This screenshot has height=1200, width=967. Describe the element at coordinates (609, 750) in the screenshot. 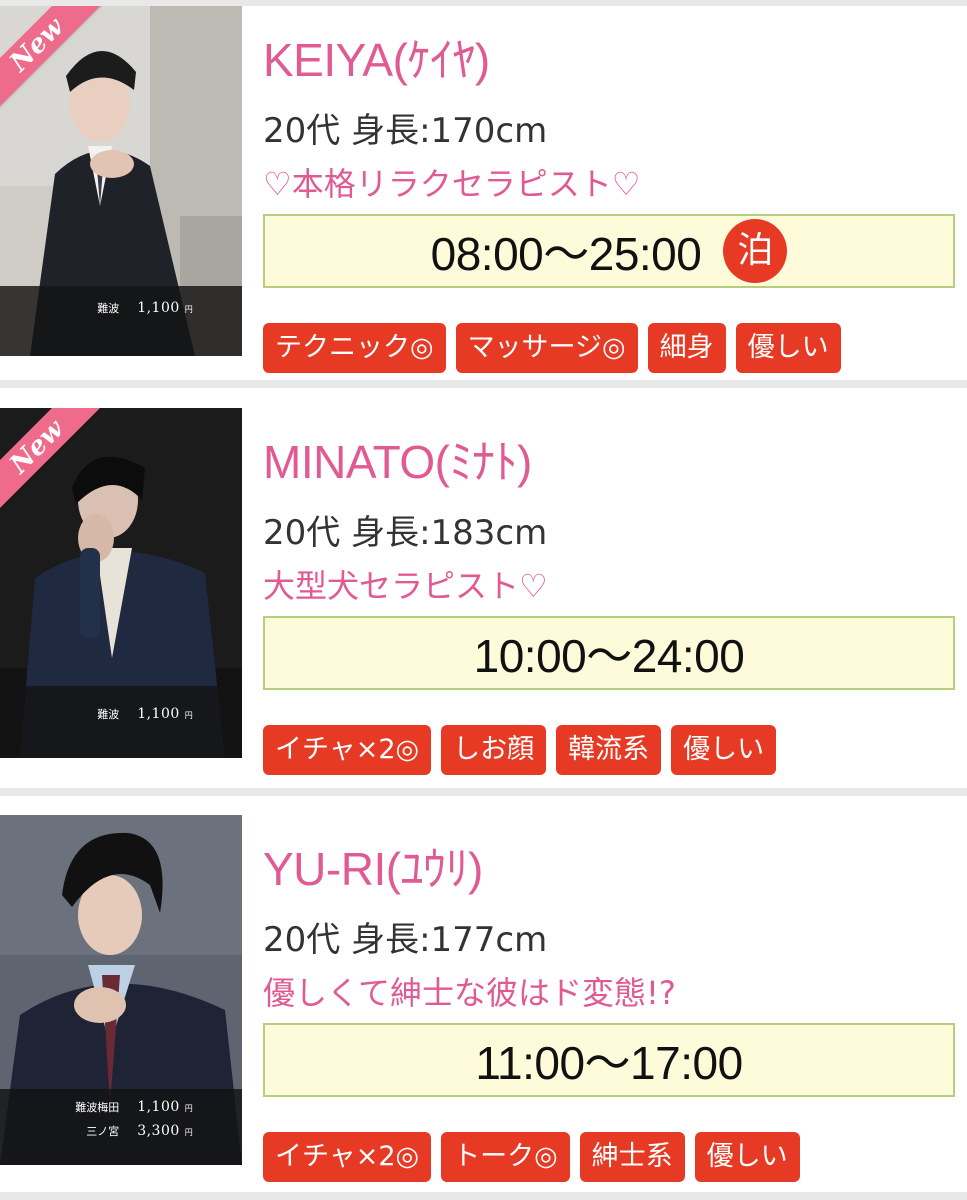

I see `tag-chip: 韓流系` at that location.